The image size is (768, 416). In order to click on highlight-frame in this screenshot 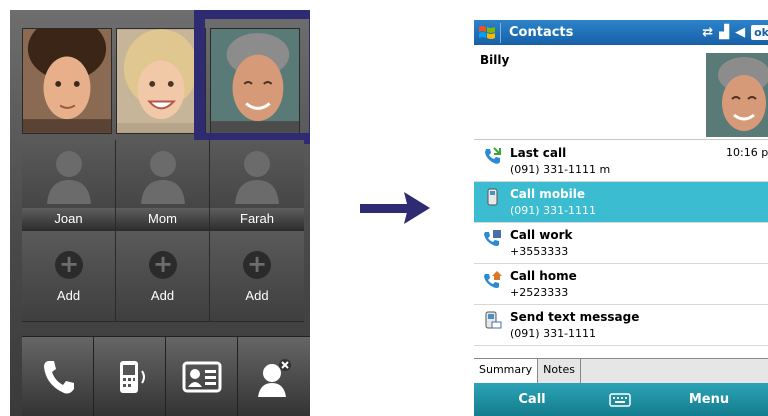, I will do `click(252, 77)`.